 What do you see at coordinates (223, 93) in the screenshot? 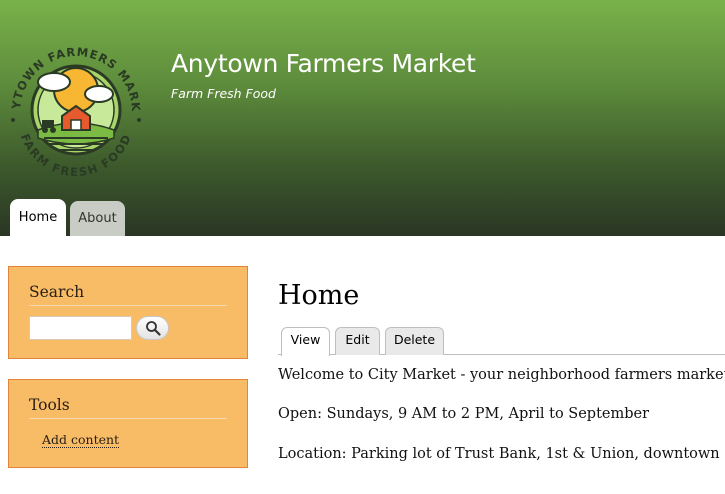
I see `site-slogan: Farm Fresh Food` at bounding box center [223, 93].